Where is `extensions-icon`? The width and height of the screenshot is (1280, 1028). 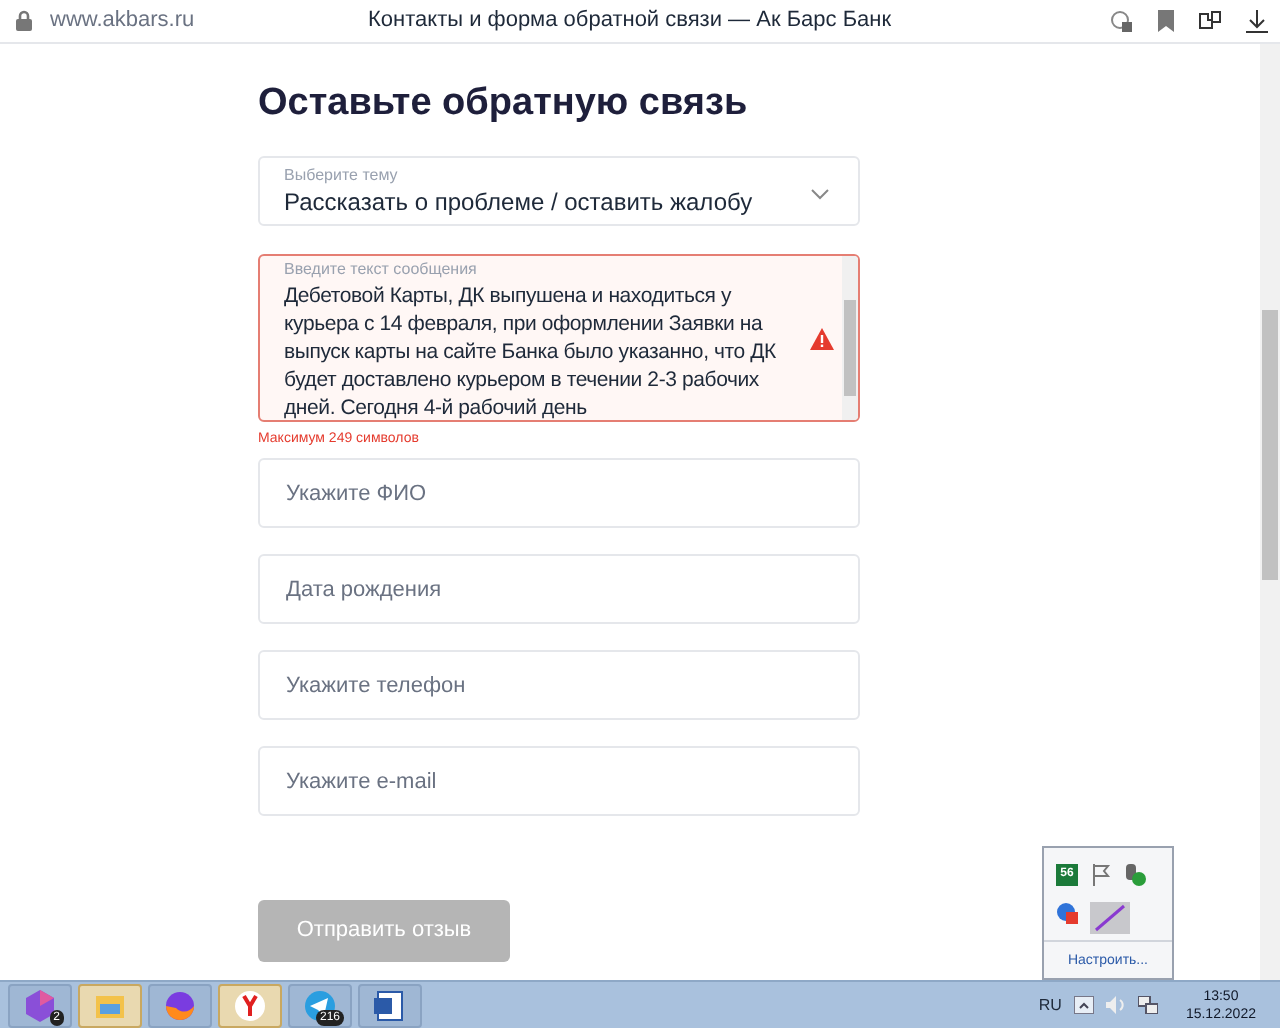 extensions-icon is located at coordinates (1210, 21).